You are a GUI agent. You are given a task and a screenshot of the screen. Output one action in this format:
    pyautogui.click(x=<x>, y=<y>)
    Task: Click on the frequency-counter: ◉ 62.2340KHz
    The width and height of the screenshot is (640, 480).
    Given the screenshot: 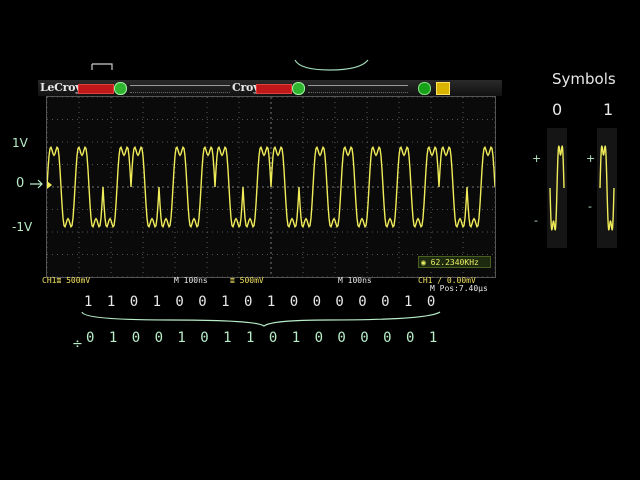 What is the action you would take?
    pyautogui.click(x=454, y=262)
    